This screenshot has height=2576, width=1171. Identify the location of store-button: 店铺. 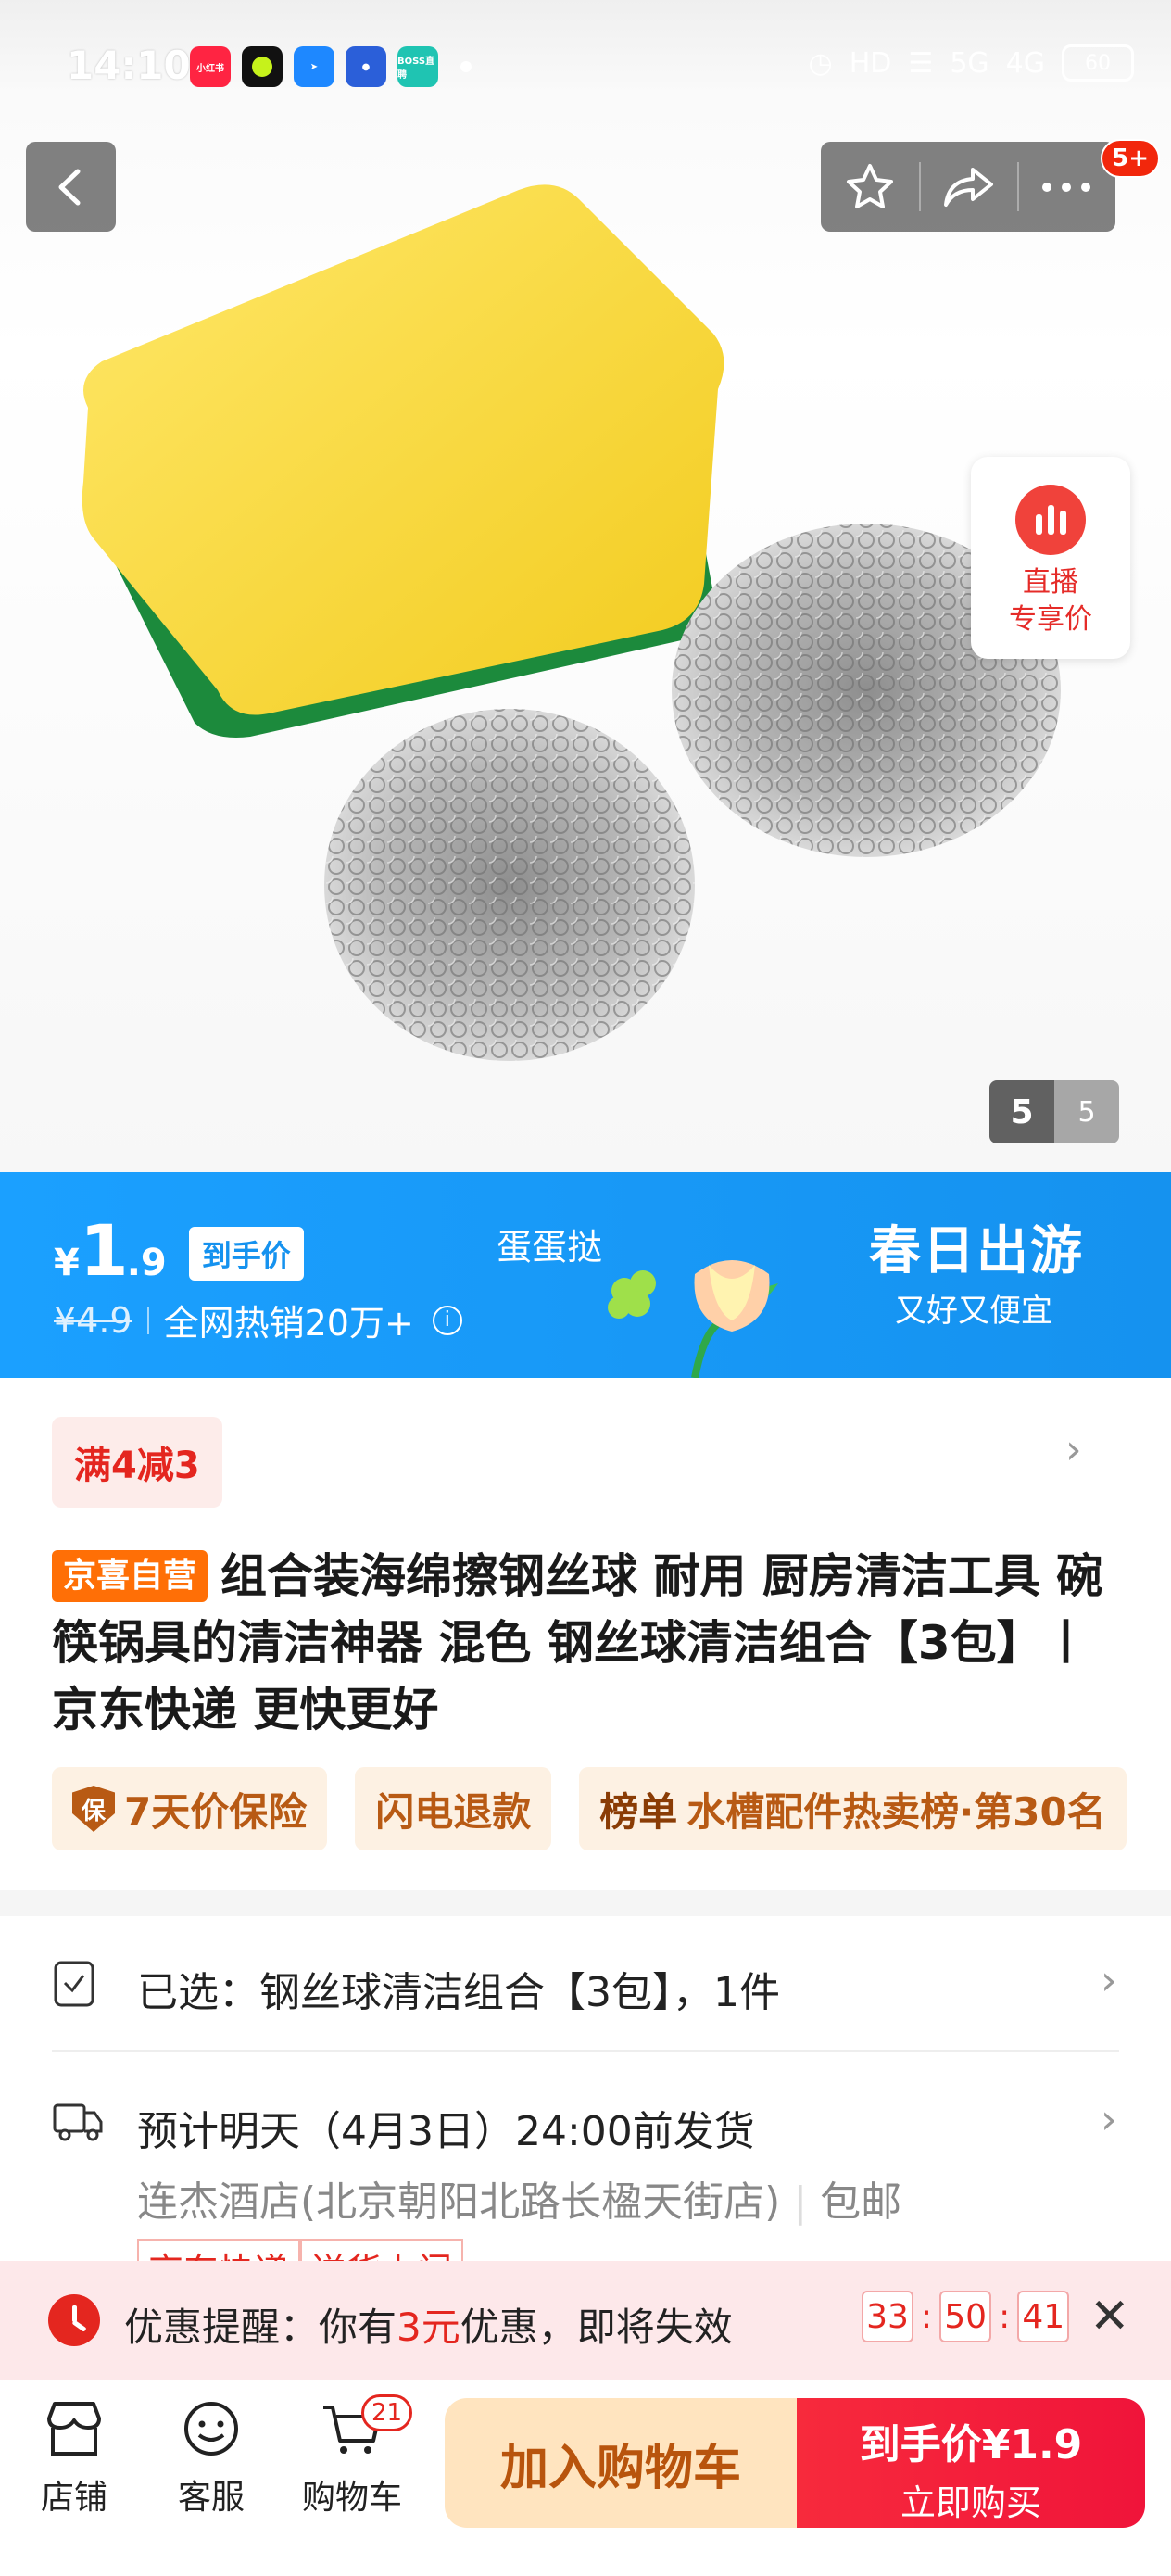
(74, 2460).